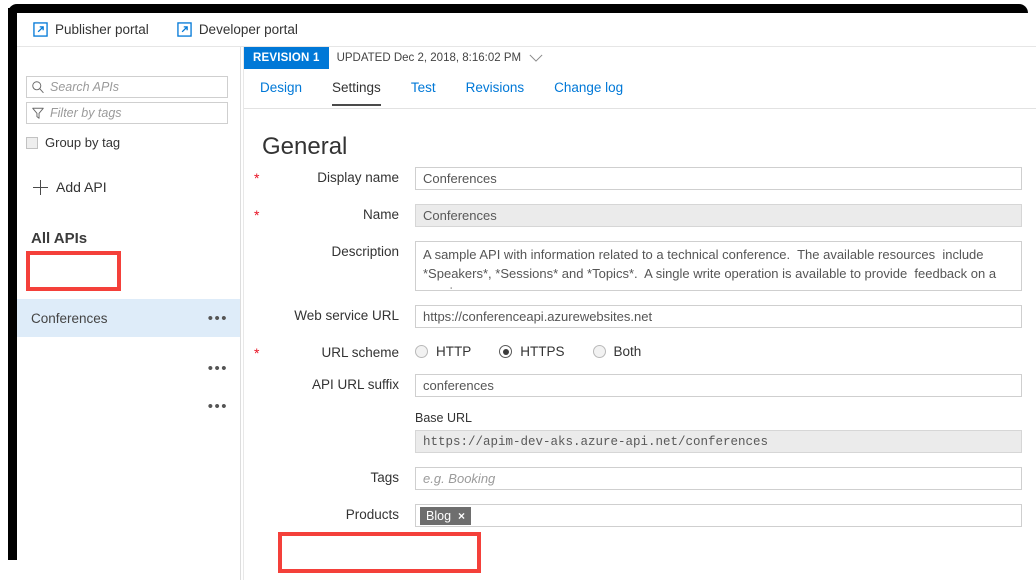  I want to click on tab-test: Test, so click(423, 90).